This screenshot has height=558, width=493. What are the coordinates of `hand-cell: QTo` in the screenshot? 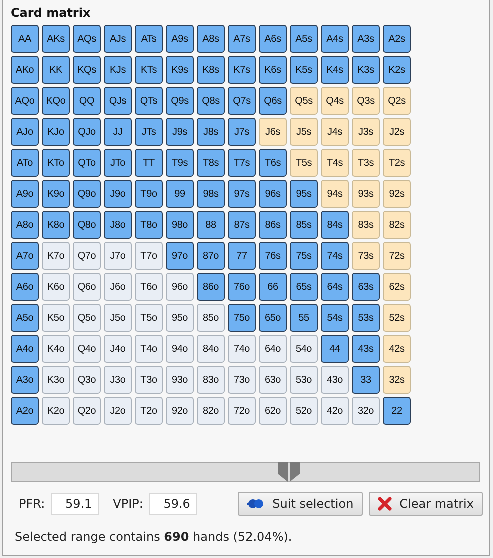 It's located at (87, 163).